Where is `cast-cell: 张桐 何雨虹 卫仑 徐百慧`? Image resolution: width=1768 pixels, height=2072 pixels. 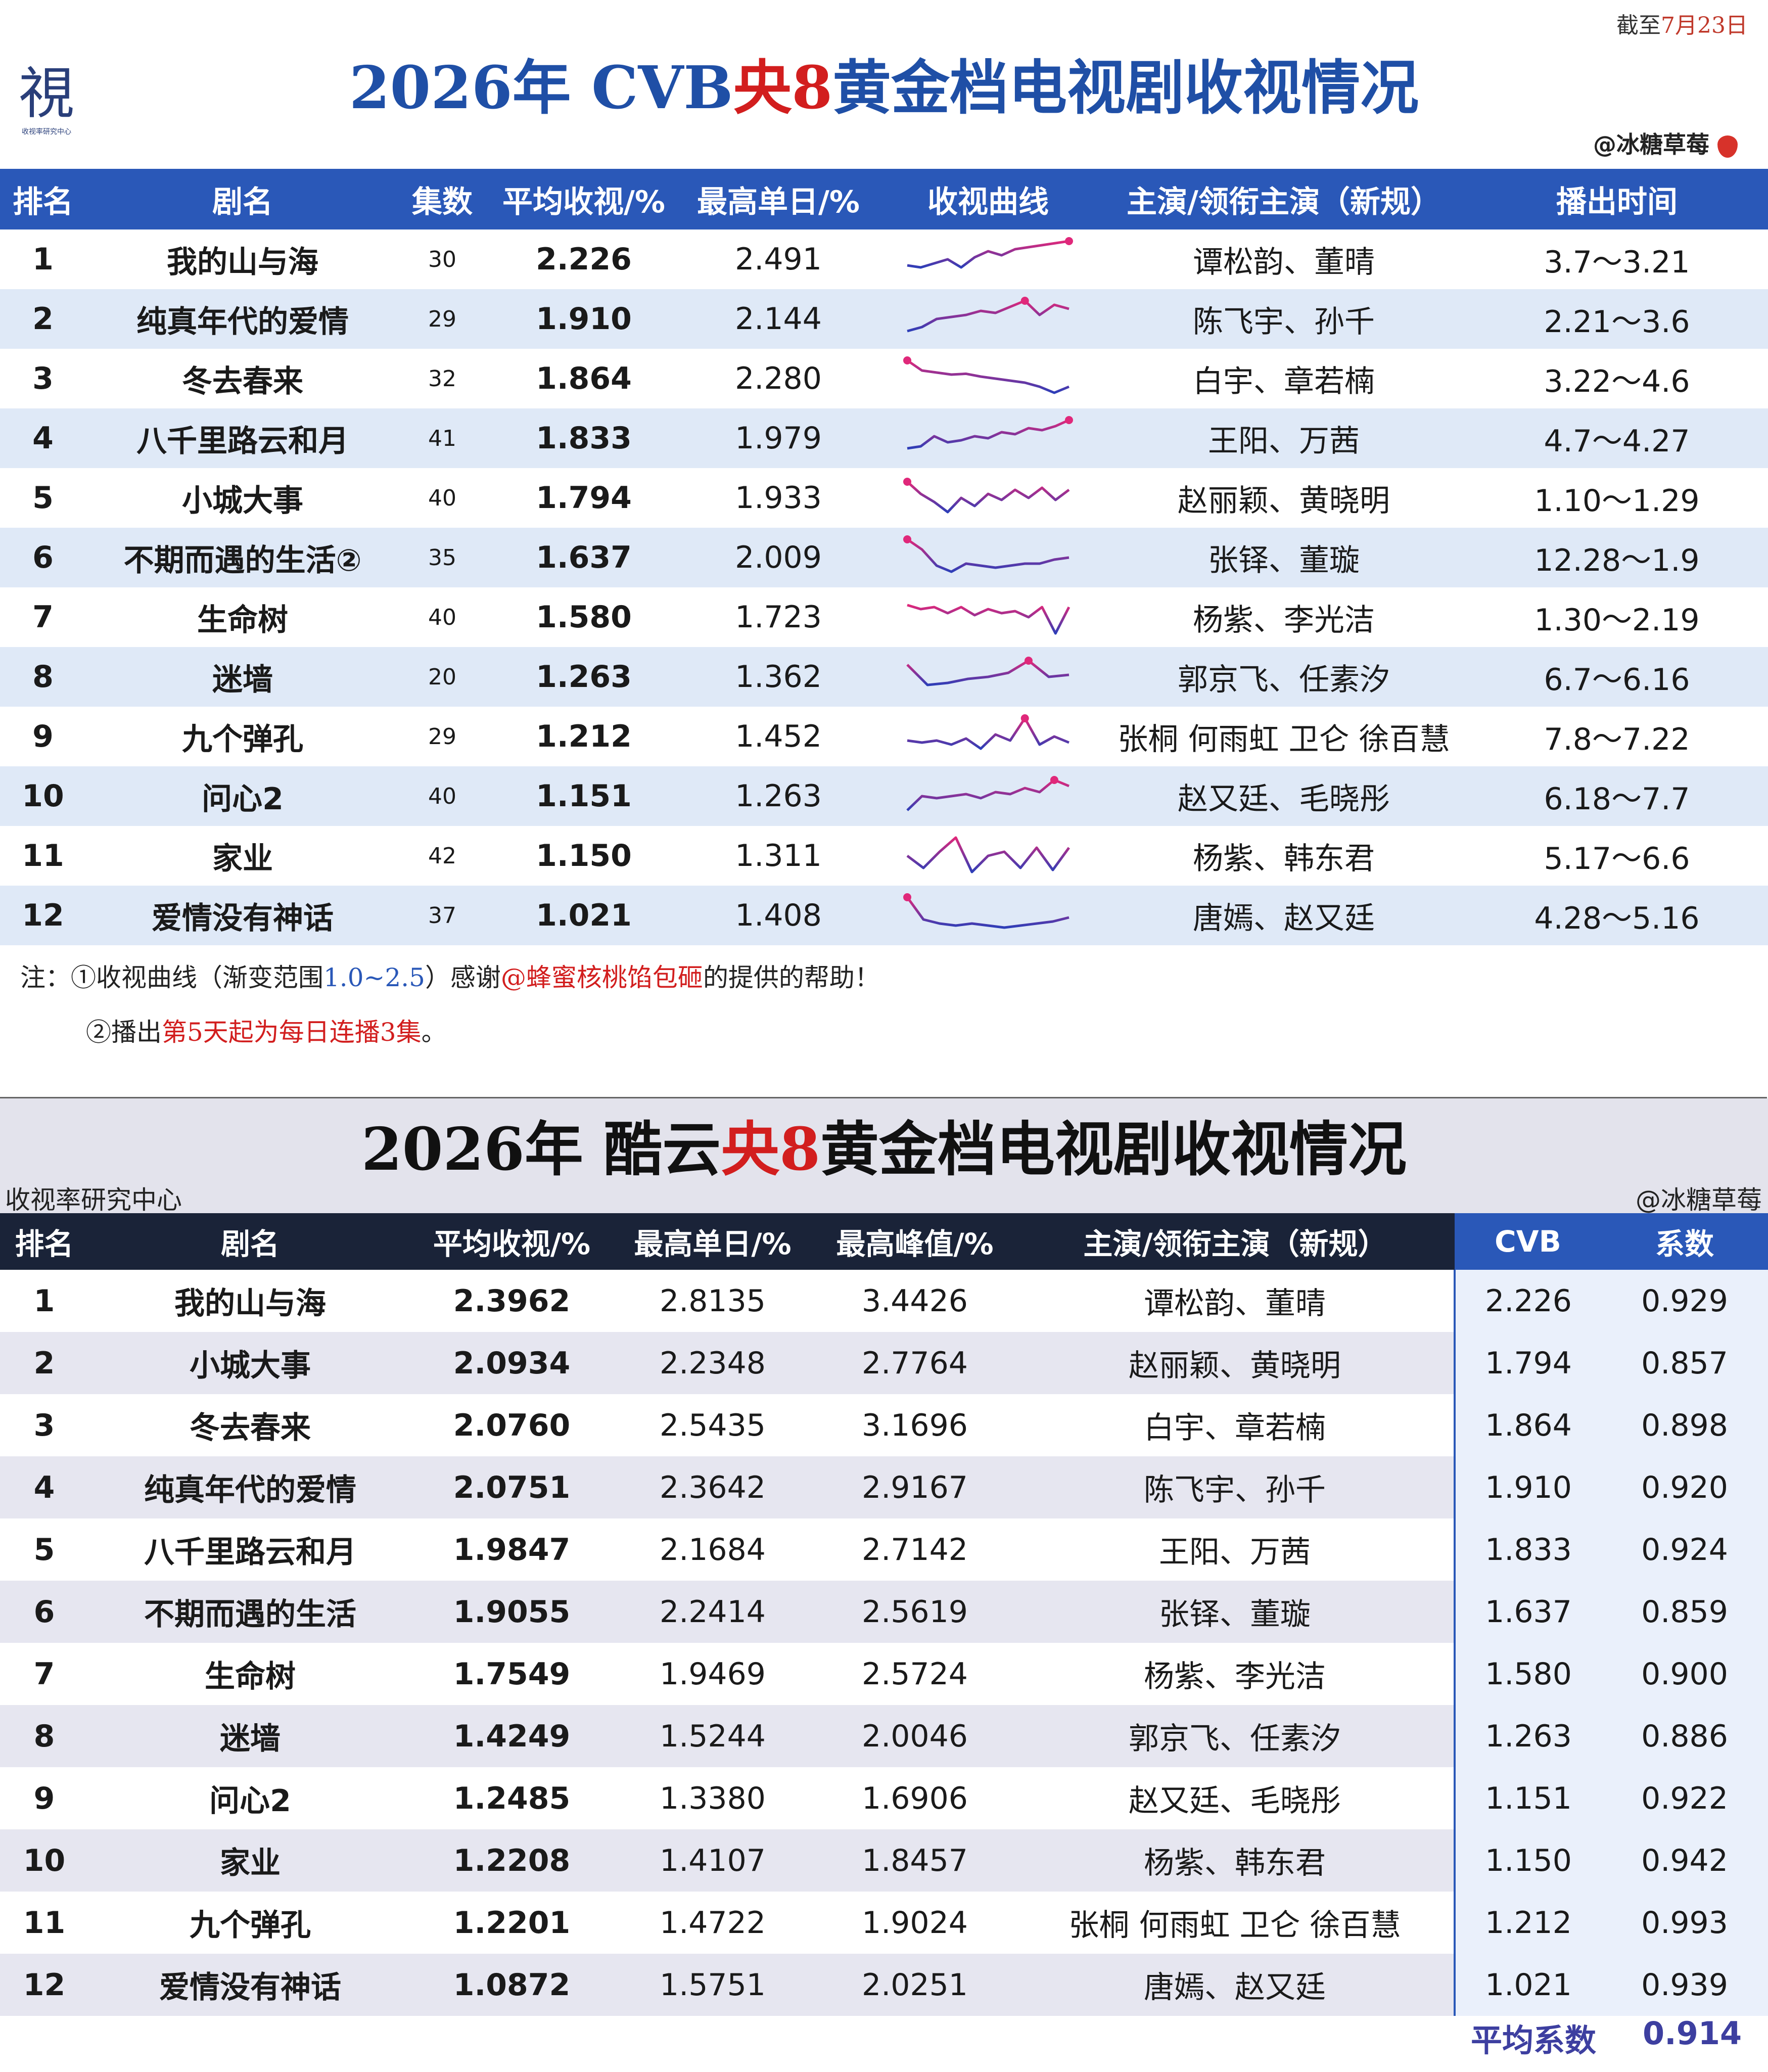 cast-cell: 张桐 何雨虹 卫仑 徐百慧 is located at coordinates (1284, 736).